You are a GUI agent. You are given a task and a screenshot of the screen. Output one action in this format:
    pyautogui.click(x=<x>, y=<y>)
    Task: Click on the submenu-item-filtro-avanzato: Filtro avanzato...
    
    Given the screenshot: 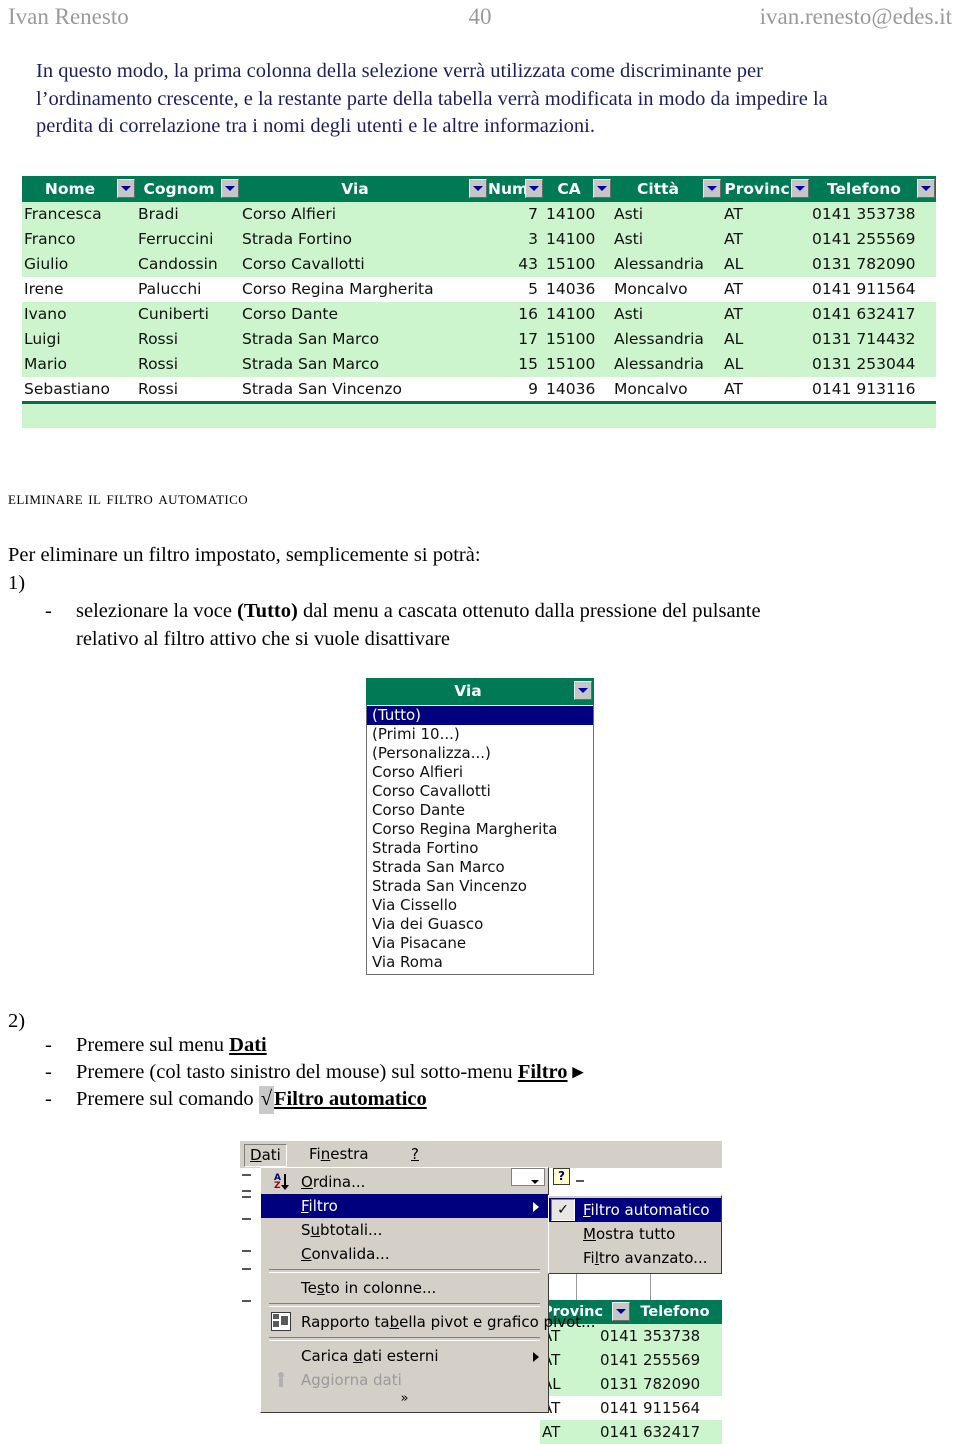 What is the action you would take?
    pyautogui.click(x=635, y=1258)
    